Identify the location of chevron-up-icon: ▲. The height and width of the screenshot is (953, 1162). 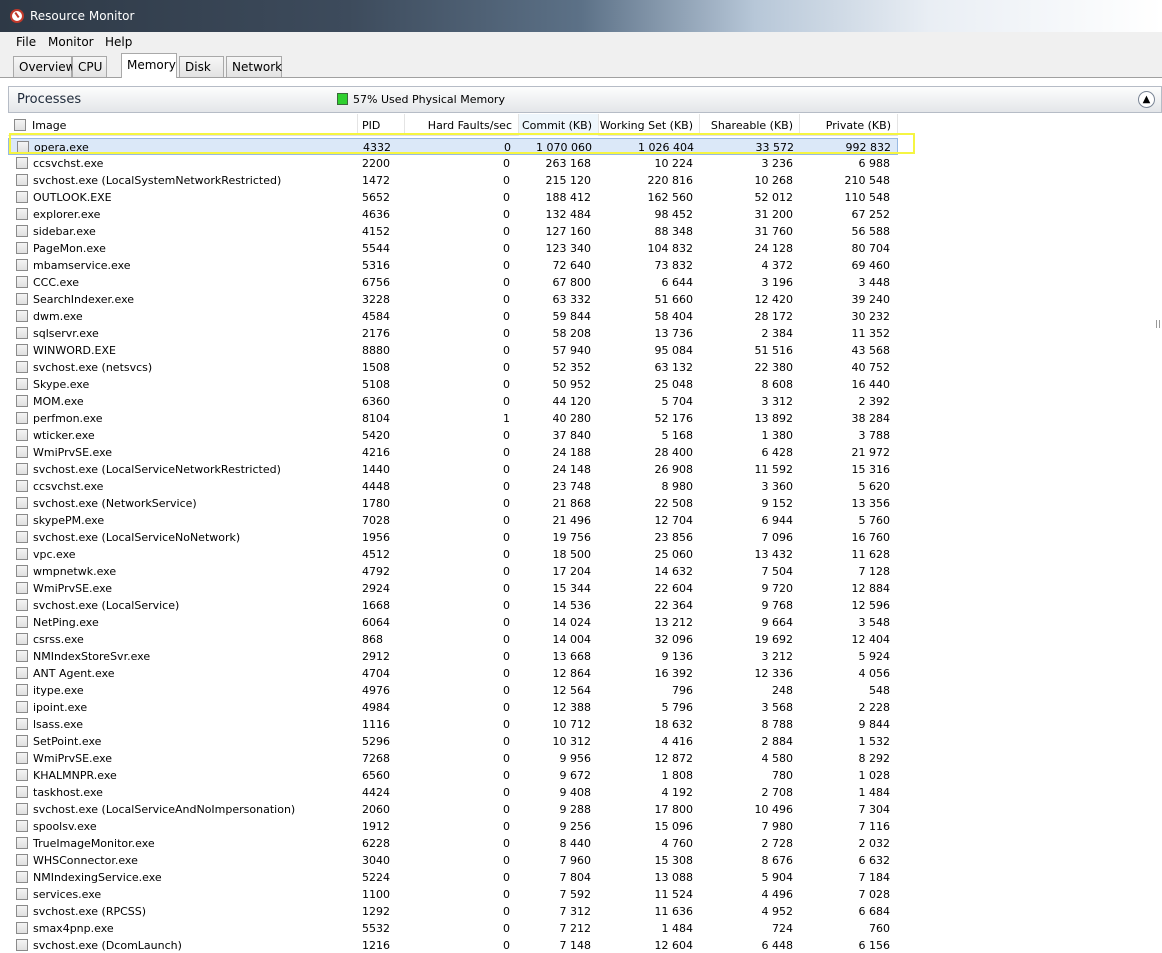
(1146, 99).